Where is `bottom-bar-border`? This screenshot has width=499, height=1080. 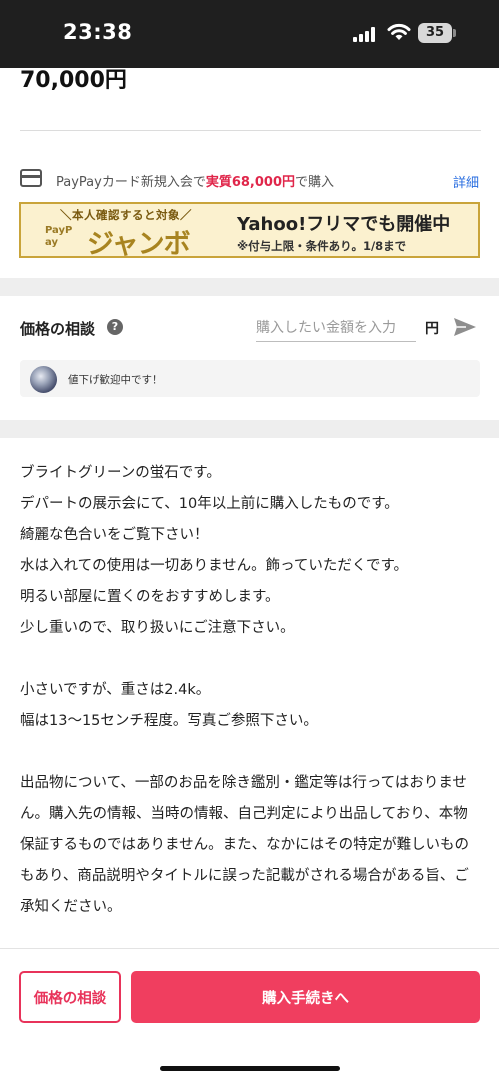 bottom-bar-border is located at coordinates (249, 948).